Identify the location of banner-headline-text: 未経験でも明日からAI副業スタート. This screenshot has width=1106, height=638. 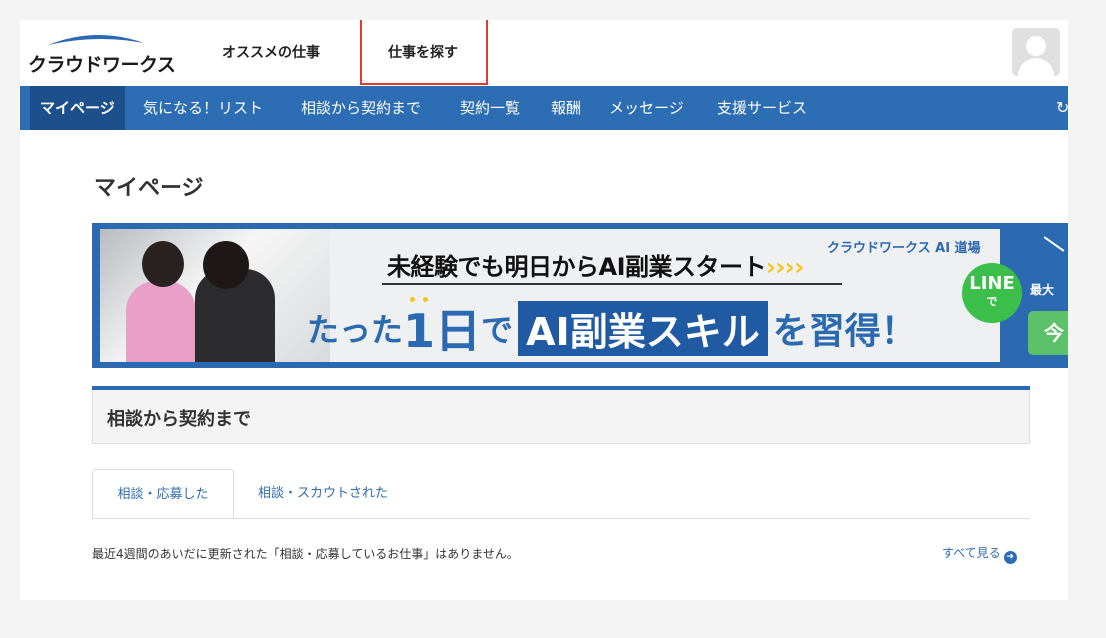
(577, 267).